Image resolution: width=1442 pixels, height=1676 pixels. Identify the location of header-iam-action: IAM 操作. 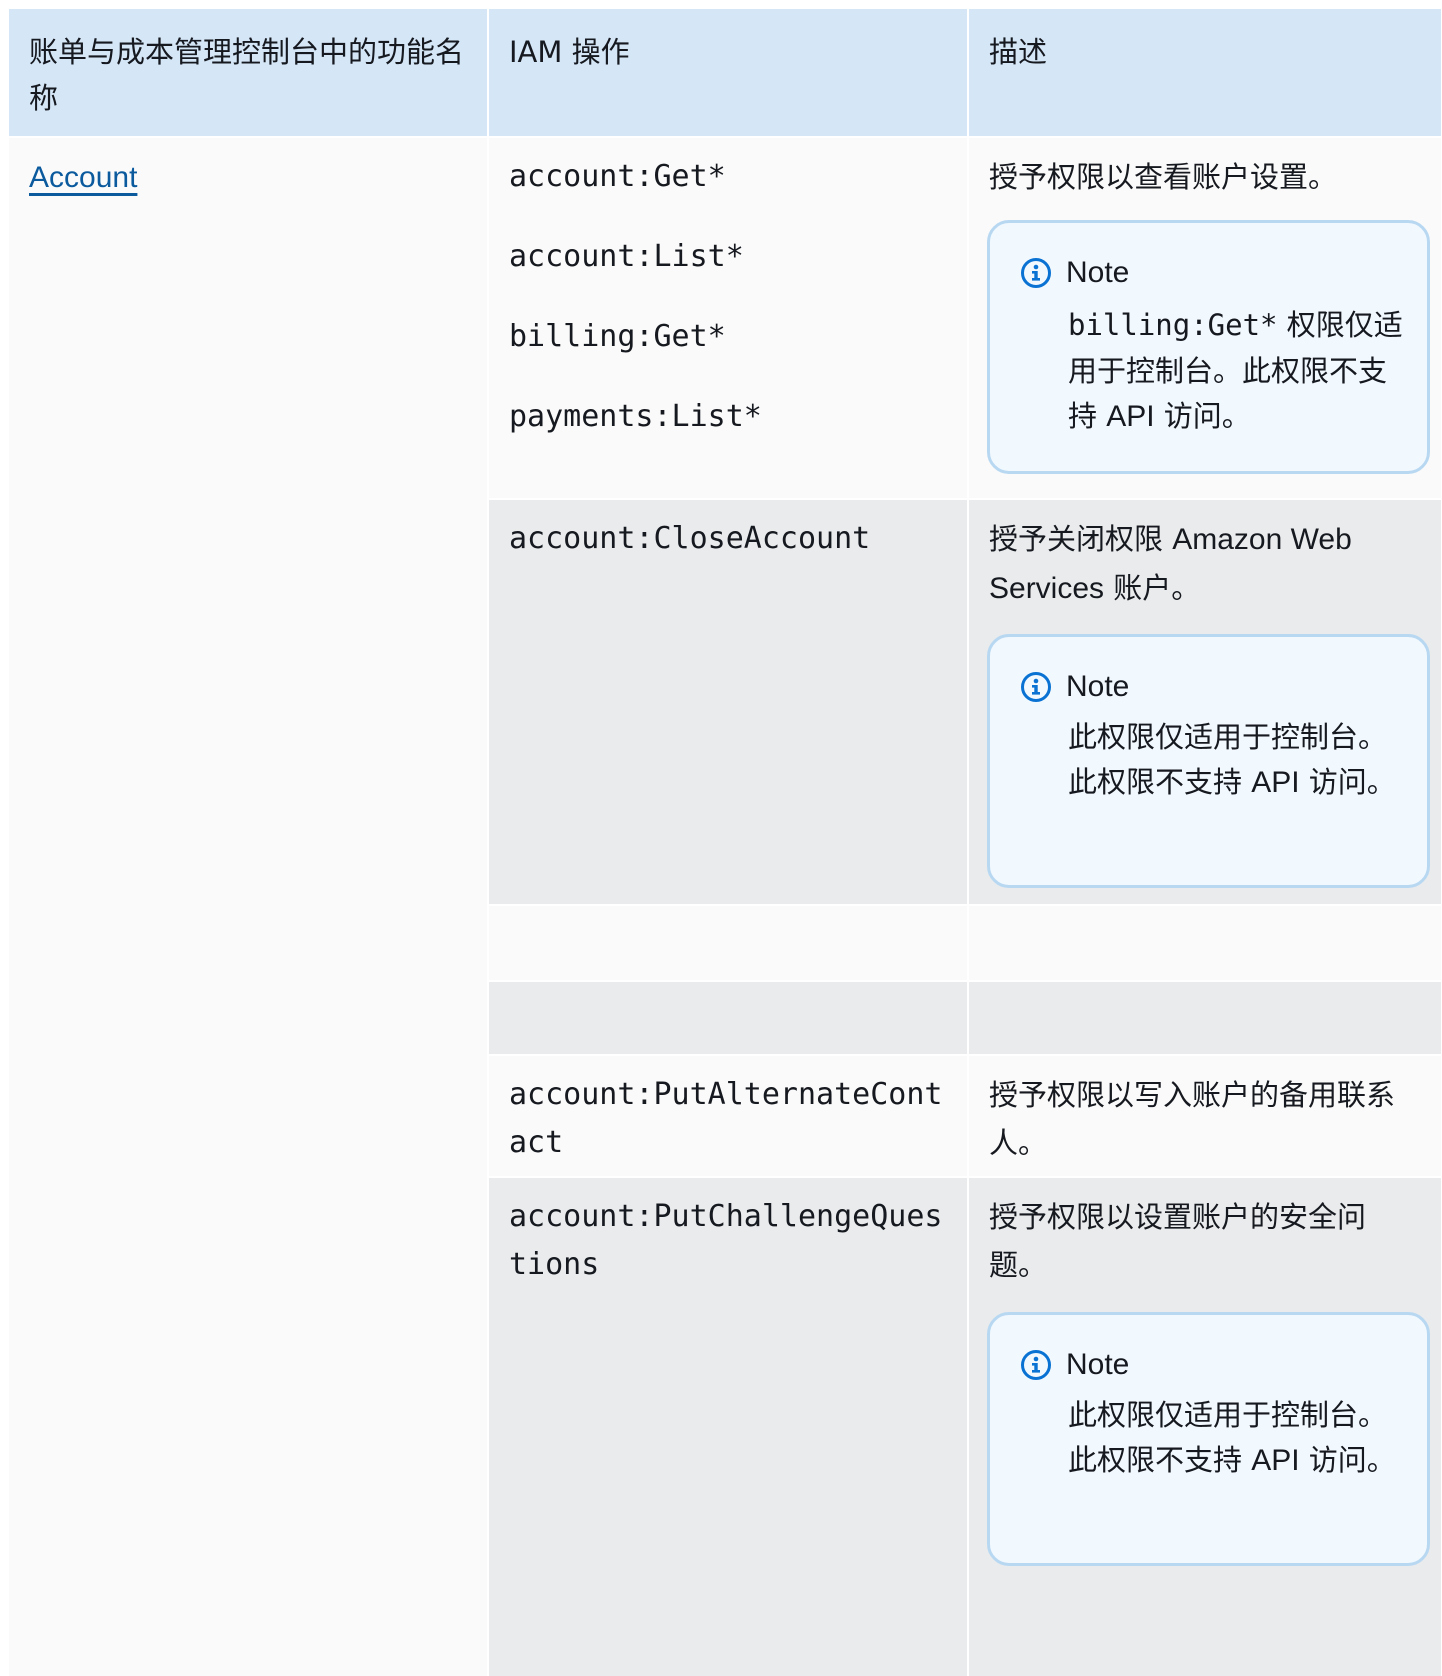
(728, 72).